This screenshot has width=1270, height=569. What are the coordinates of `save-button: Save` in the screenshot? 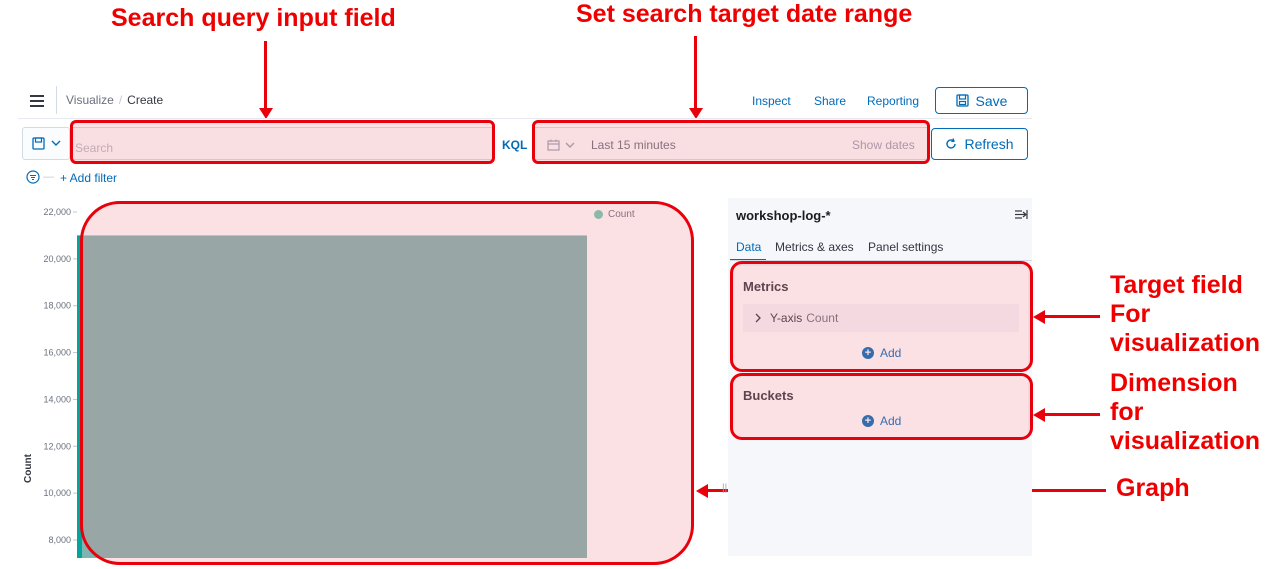 It's located at (981, 100).